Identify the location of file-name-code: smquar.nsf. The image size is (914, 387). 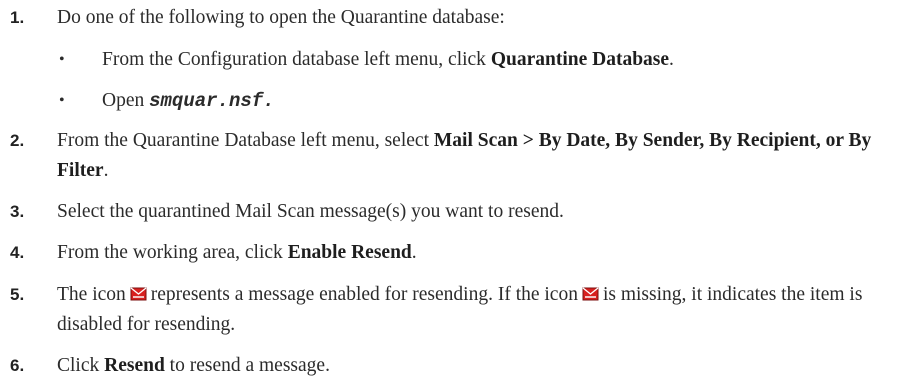
(206, 101).